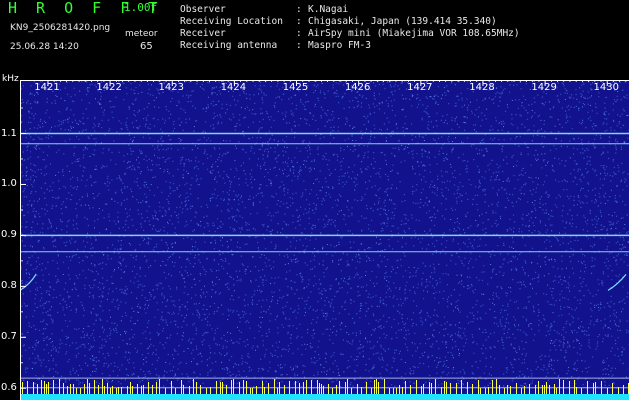 The width and height of the screenshot is (629, 400). I want to click on meteor-count: 65, so click(146, 46).